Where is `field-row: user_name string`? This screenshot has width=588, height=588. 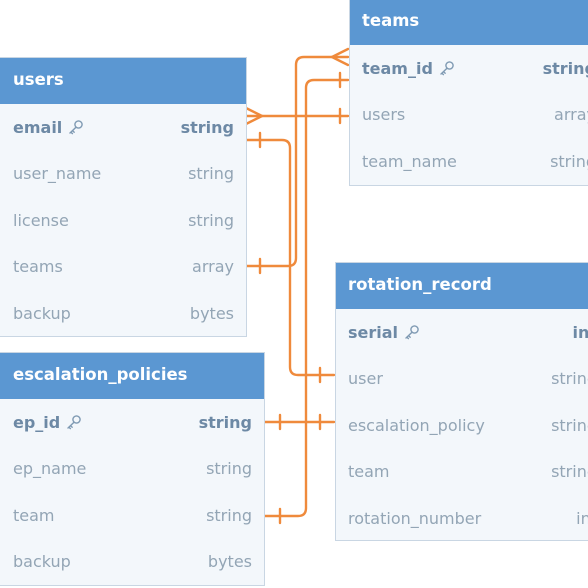
field-row: user_name string is located at coordinates (123, 174).